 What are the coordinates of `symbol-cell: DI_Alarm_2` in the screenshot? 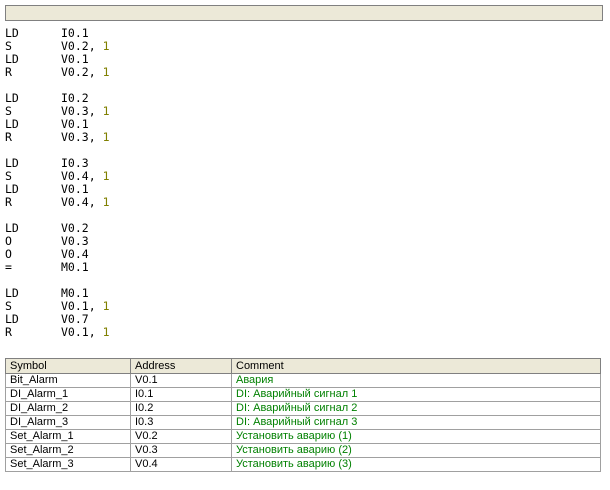 It's located at (68, 408).